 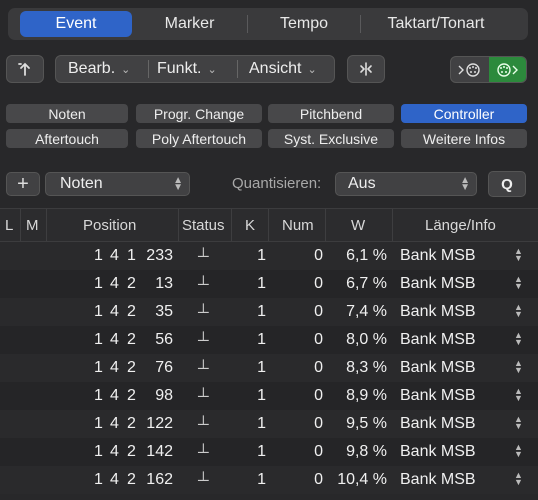 I want to click on filter-weitere-infos: Weitere Infos, so click(x=464, y=138).